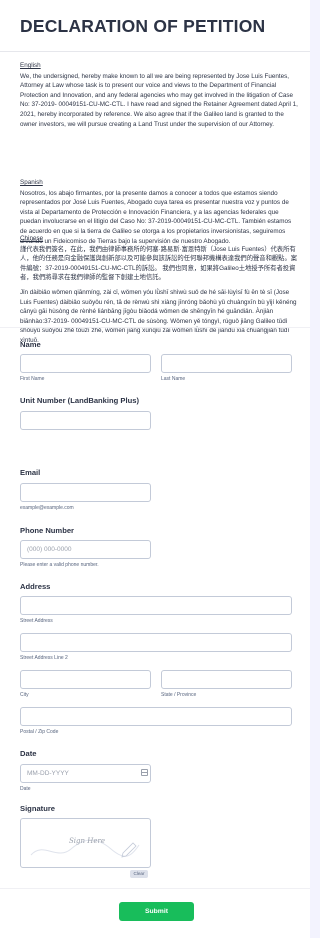  I want to click on city-input, so click(85, 679).